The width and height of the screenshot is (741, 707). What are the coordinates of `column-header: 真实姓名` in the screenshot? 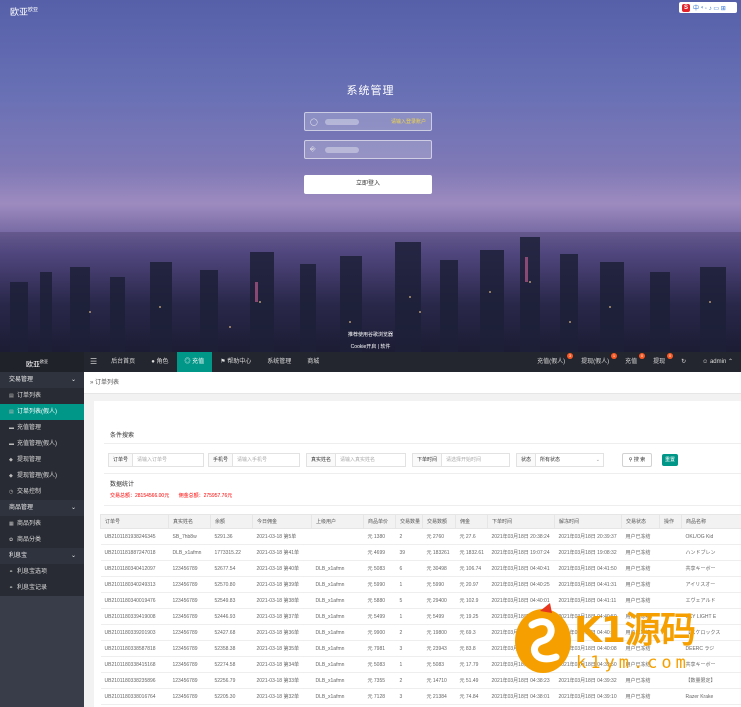 It's located at (189, 521).